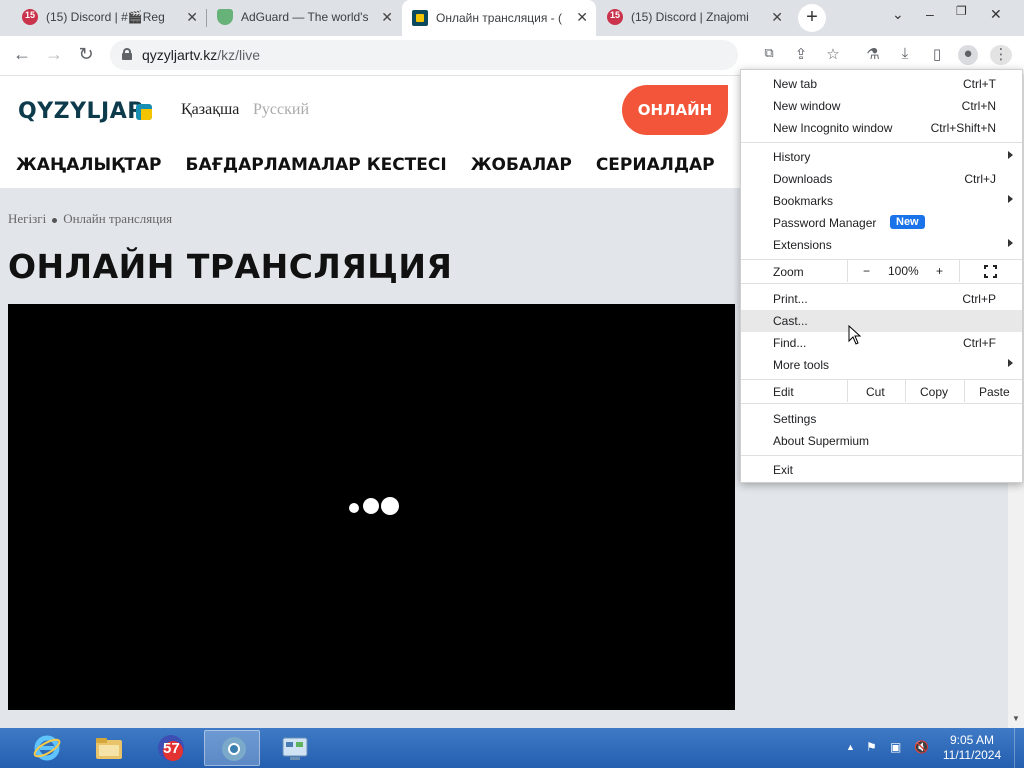  What do you see at coordinates (54, 54) in the screenshot?
I see `forward-icon: →` at bounding box center [54, 54].